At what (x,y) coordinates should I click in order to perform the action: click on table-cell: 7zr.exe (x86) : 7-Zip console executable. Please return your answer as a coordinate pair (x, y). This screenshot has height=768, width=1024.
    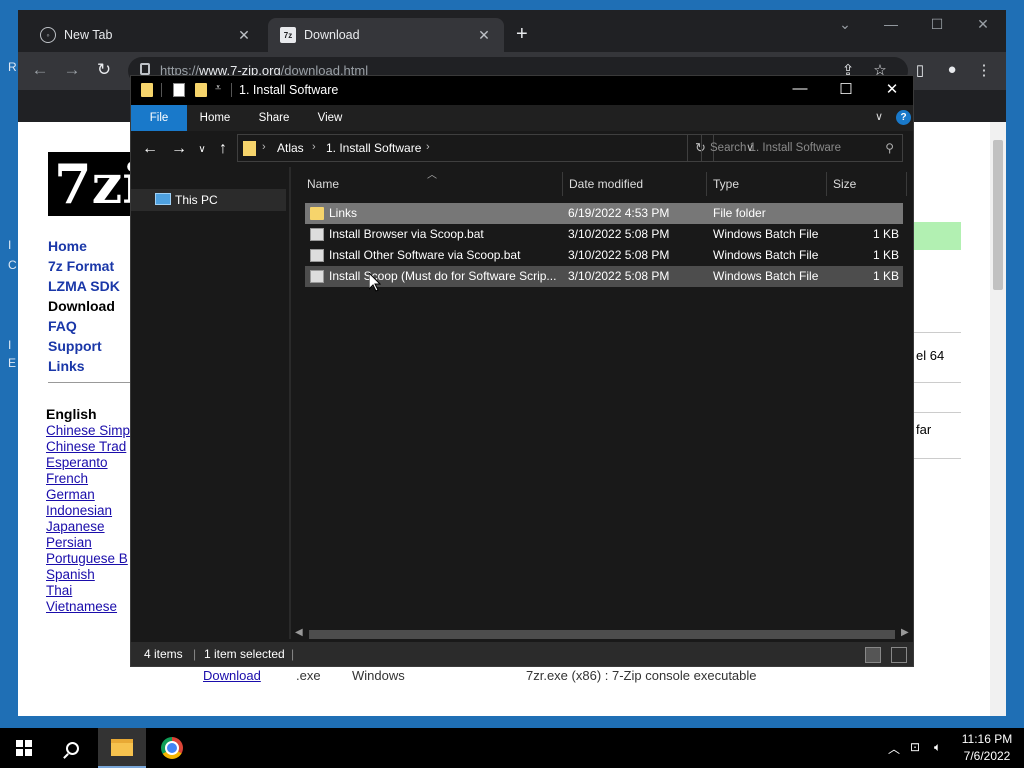
    Looking at the image, I should click on (641, 675).